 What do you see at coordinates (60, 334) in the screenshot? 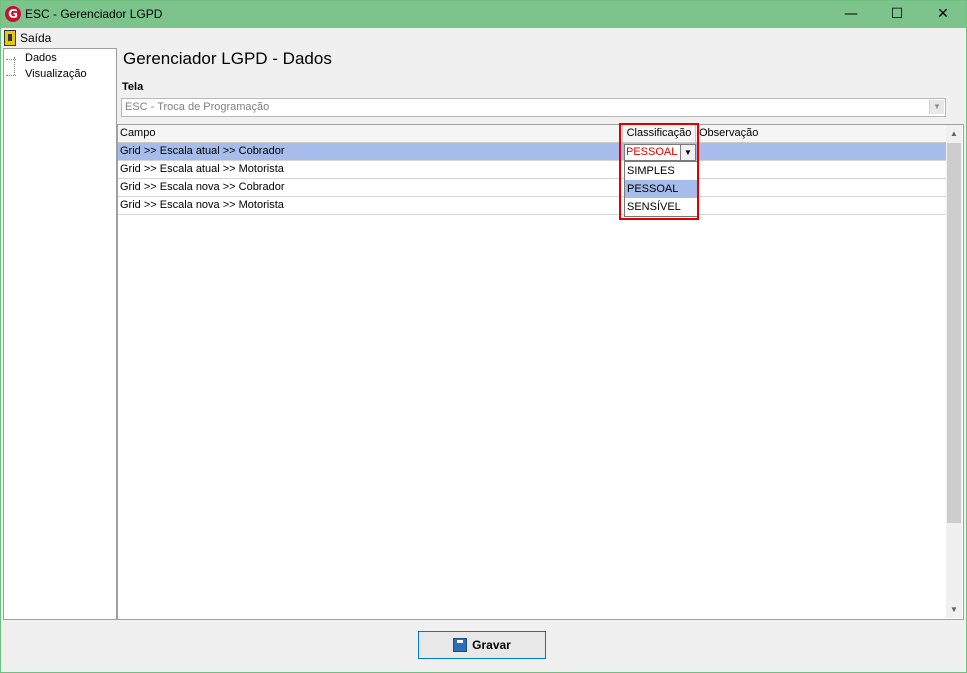
I see `navigation-tree: Dados Visualização` at bounding box center [60, 334].